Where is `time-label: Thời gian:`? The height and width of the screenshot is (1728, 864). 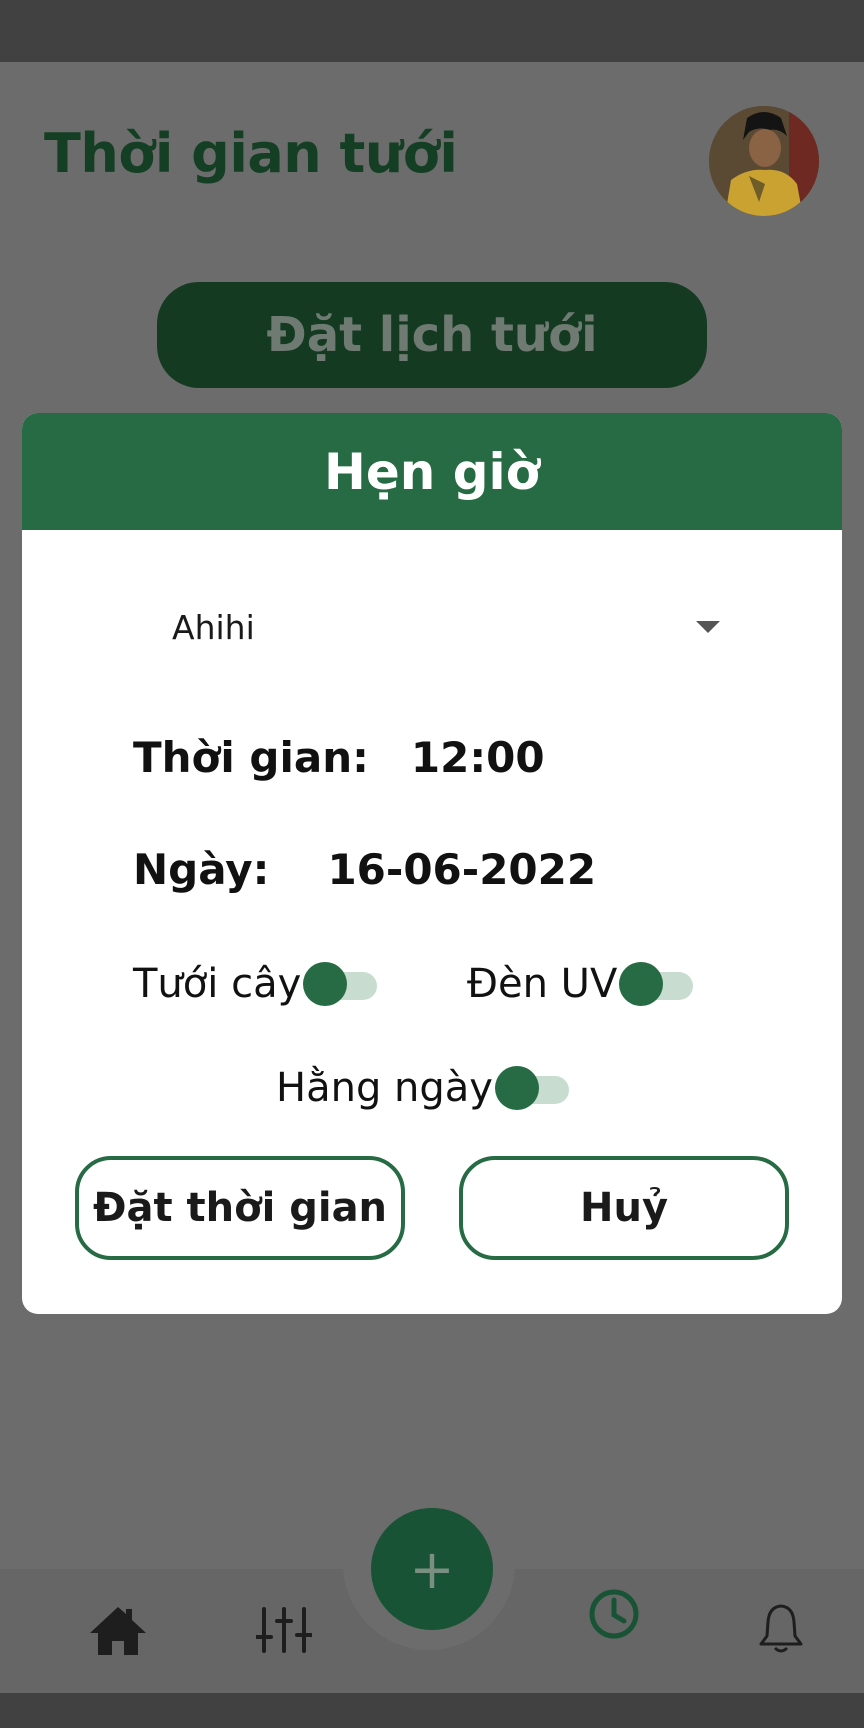 time-label: Thời gian: is located at coordinates (251, 757).